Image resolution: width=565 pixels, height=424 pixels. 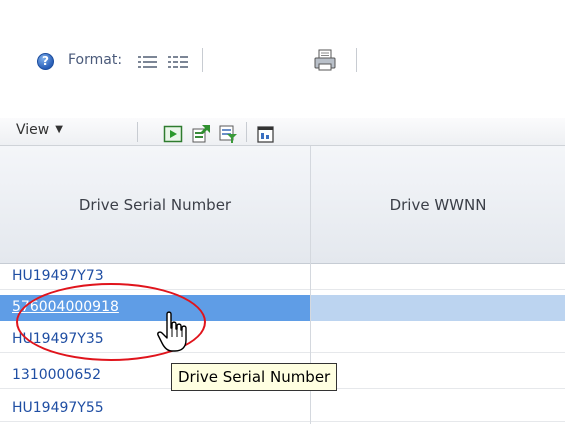 What do you see at coordinates (33, 130) in the screenshot?
I see `view-menu-label: View` at bounding box center [33, 130].